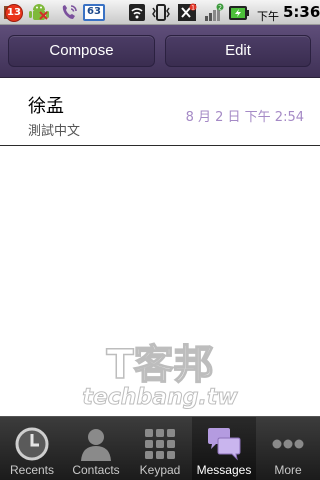 Image resolution: width=320 pixels, height=480 pixels. I want to click on conversation-list-item: 徐孟 測試中文 8 月 2 日 下午 2:54, so click(160, 112).